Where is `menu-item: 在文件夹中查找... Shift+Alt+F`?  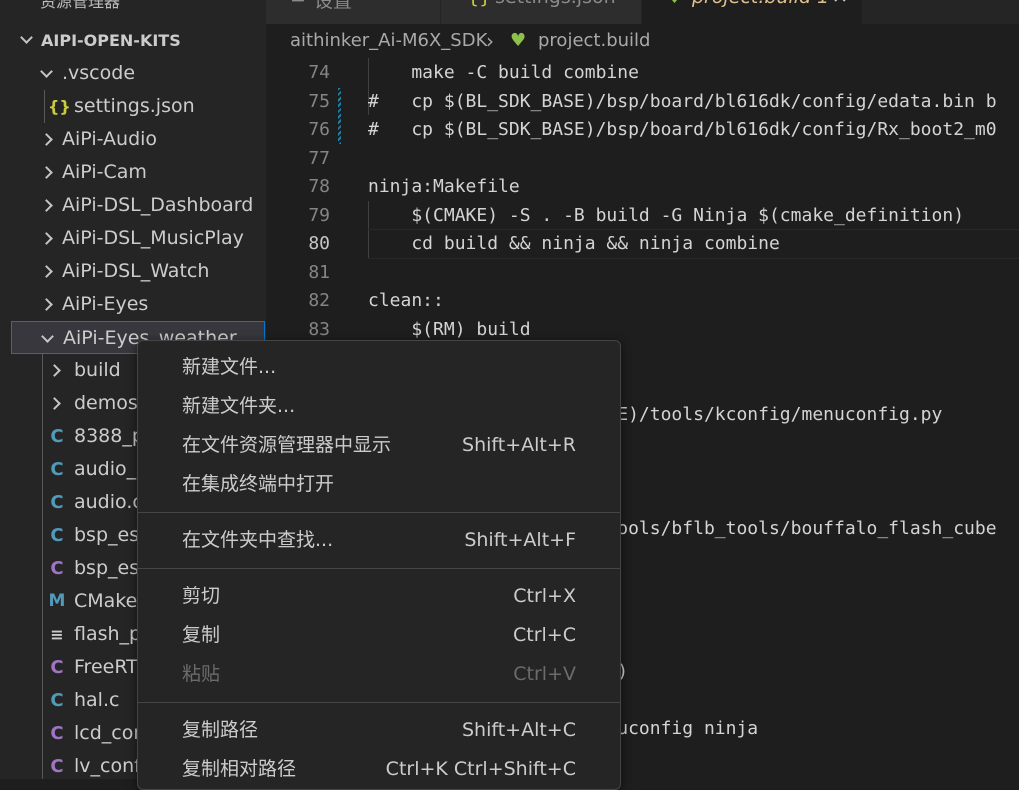
menu-item: 在文件夹中查找... Shift+Alt+F is located at coordinates (379, 540).